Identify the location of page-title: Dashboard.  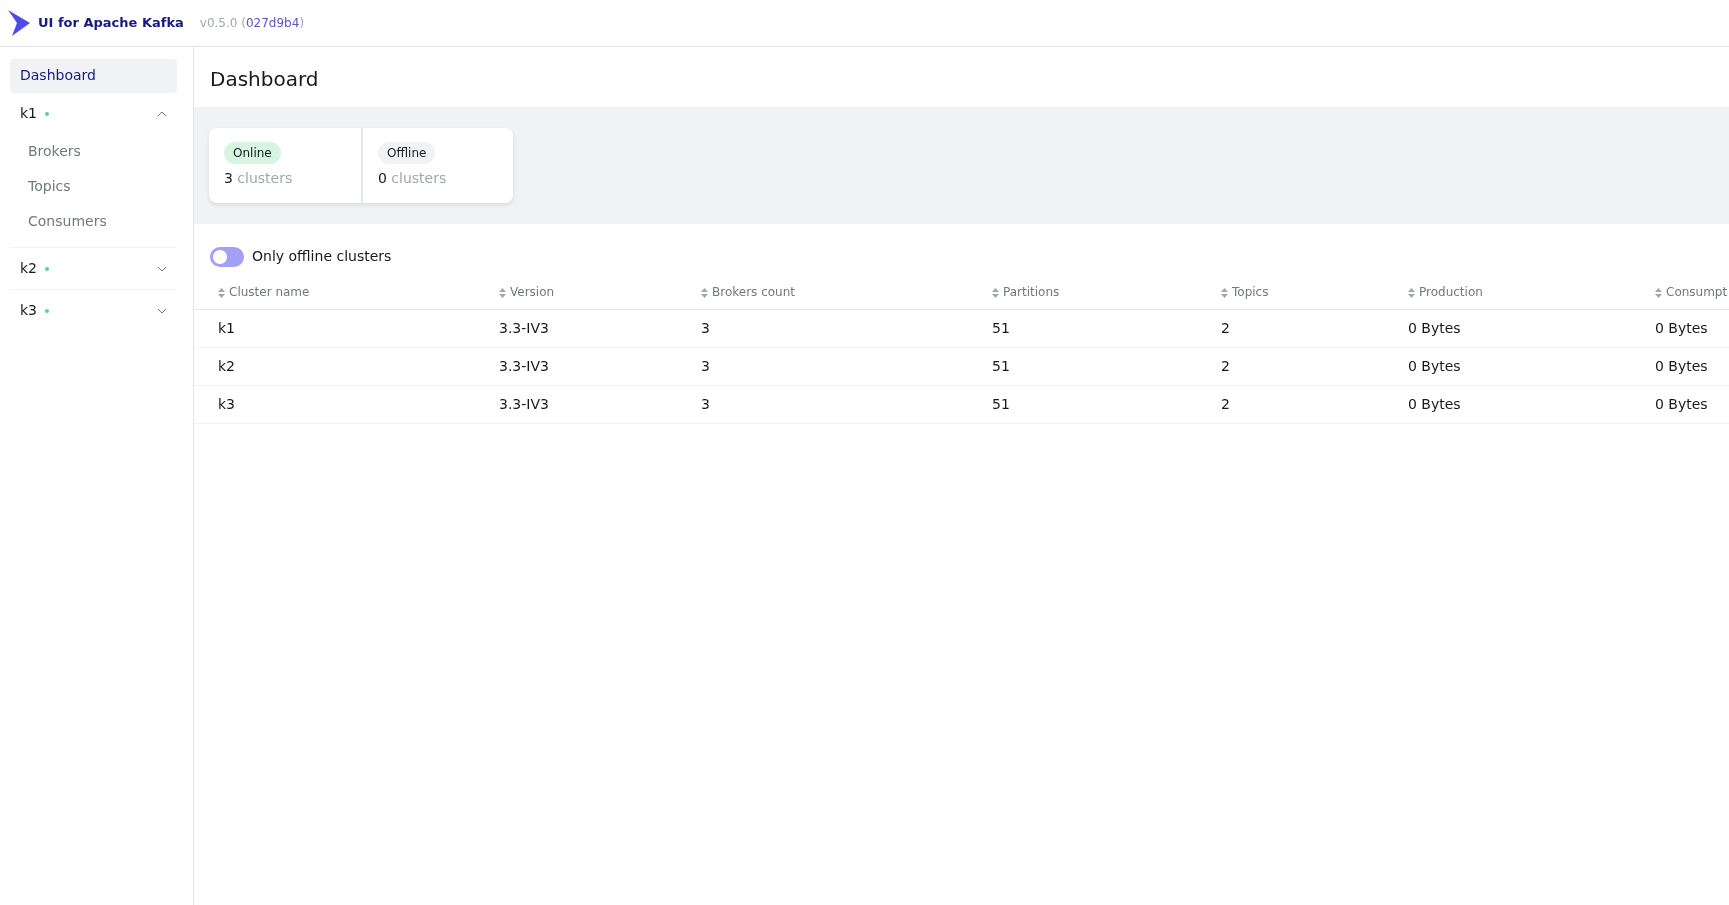
(264, 79).